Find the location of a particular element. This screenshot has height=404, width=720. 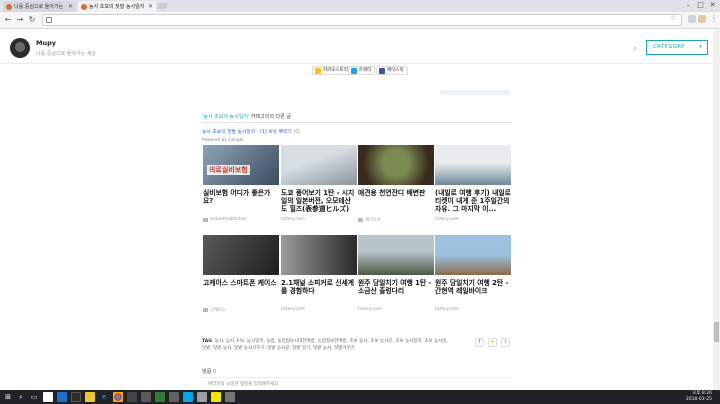

system-clock: 오후 8:26 2018-03-25 is located at coordinates (690, 397).